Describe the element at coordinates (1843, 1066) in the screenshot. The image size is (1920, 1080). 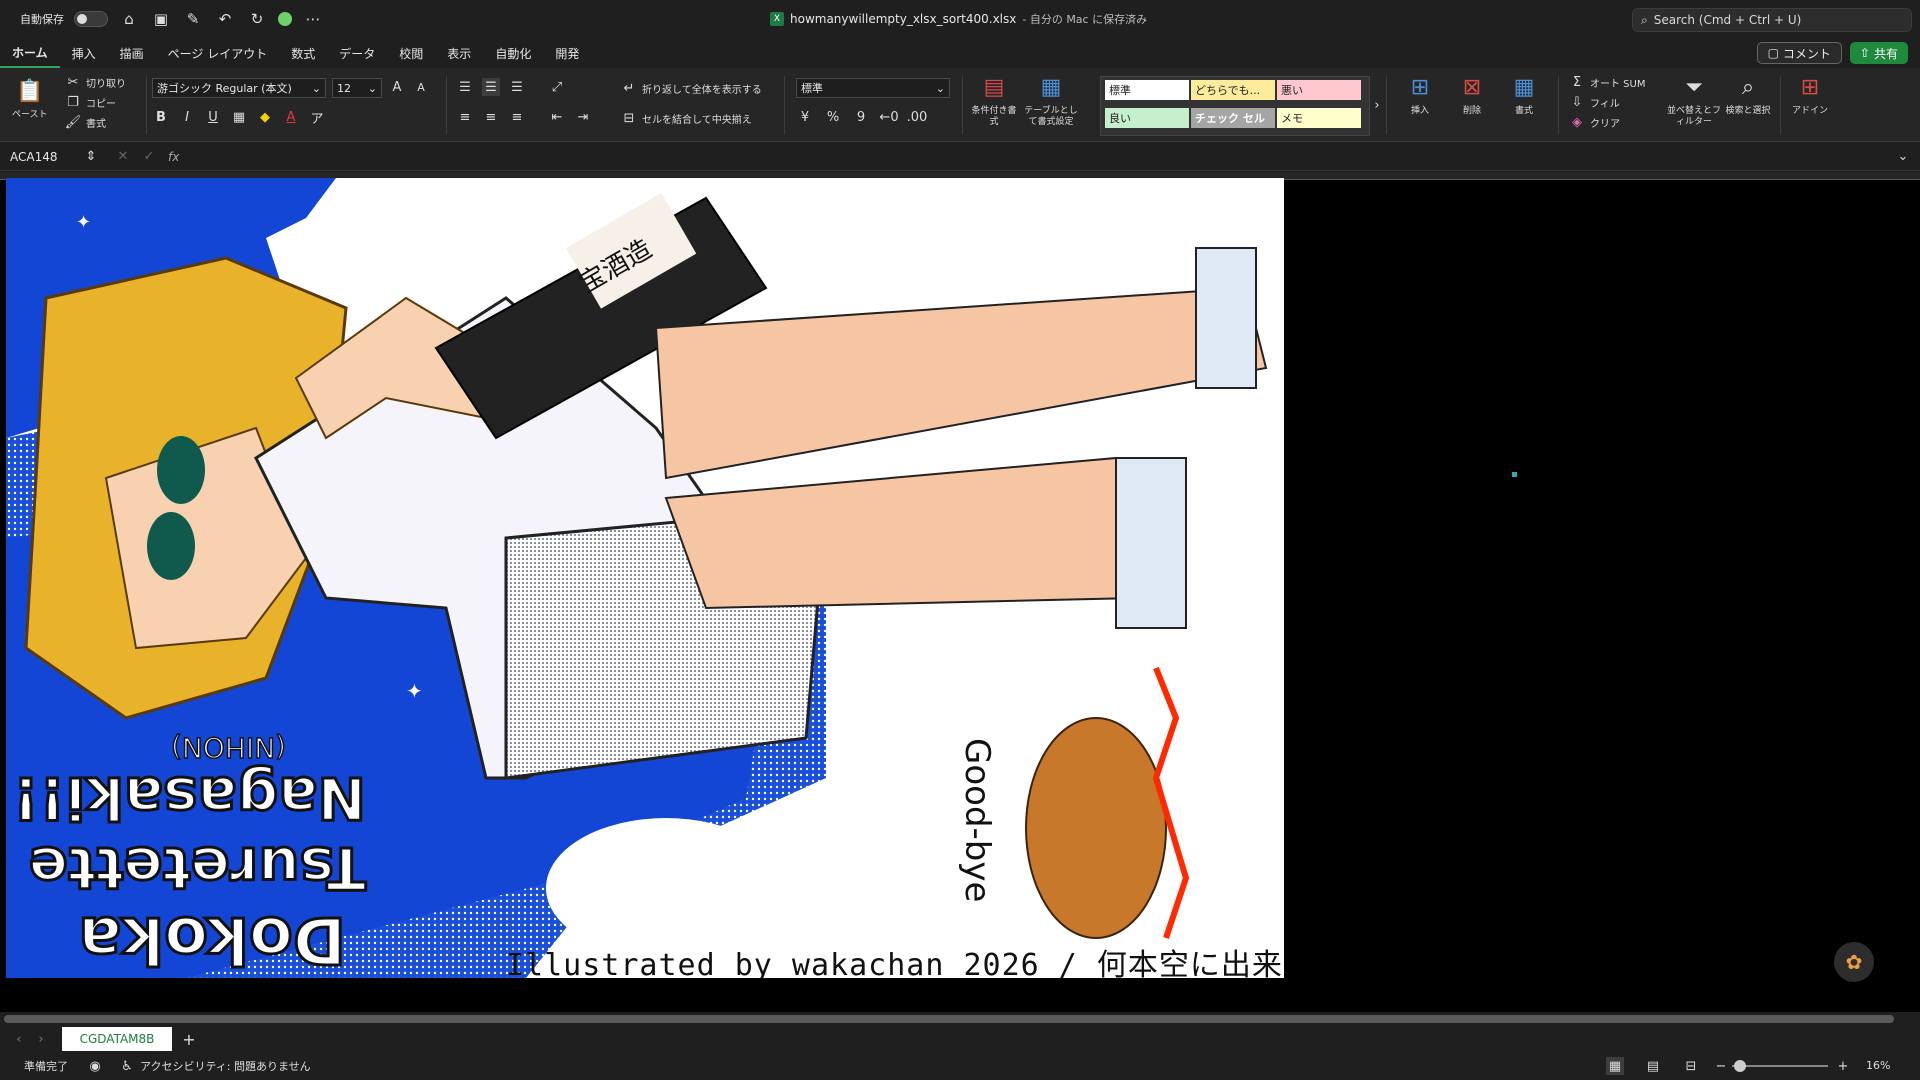
I see `zoom-in-icon: +` at that location.